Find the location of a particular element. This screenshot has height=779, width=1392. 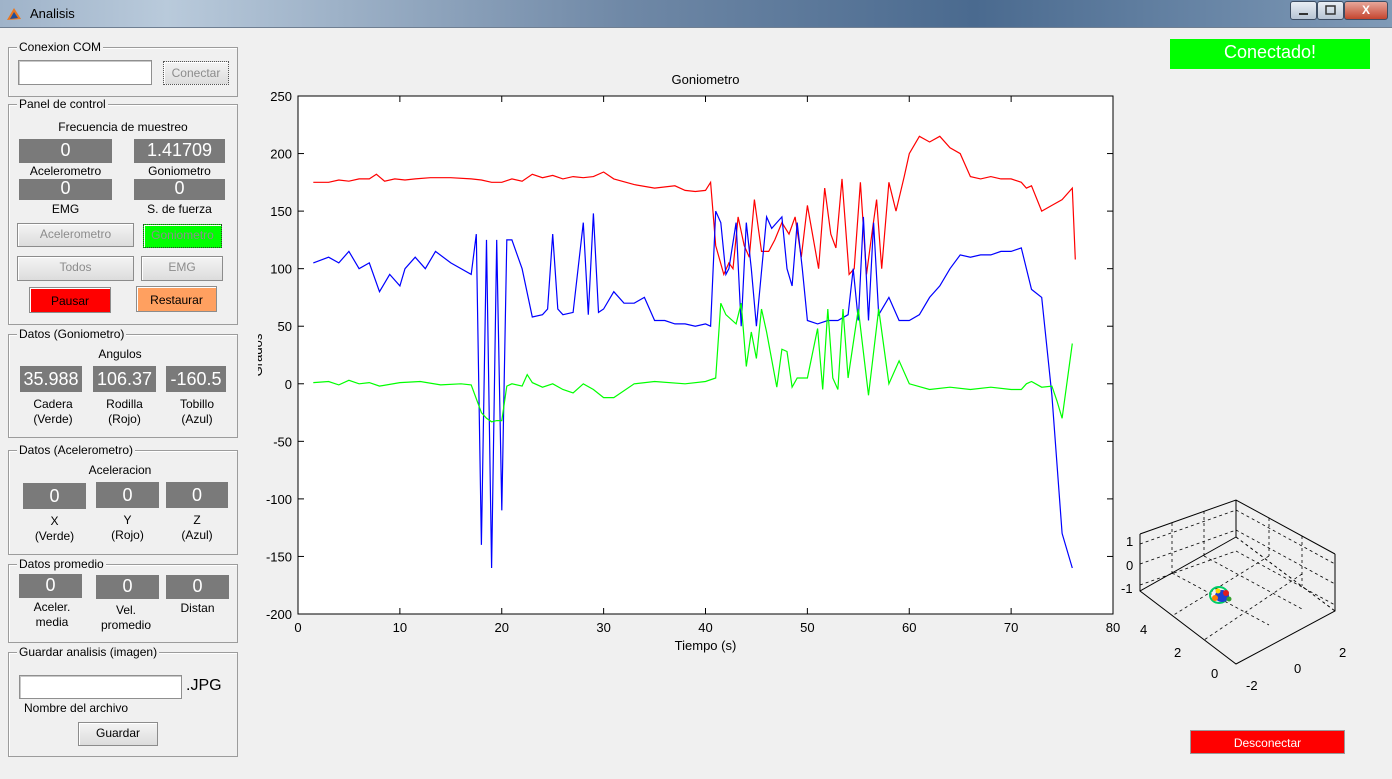

avg-accel-value: 0 is located at coordinates (50, 586).